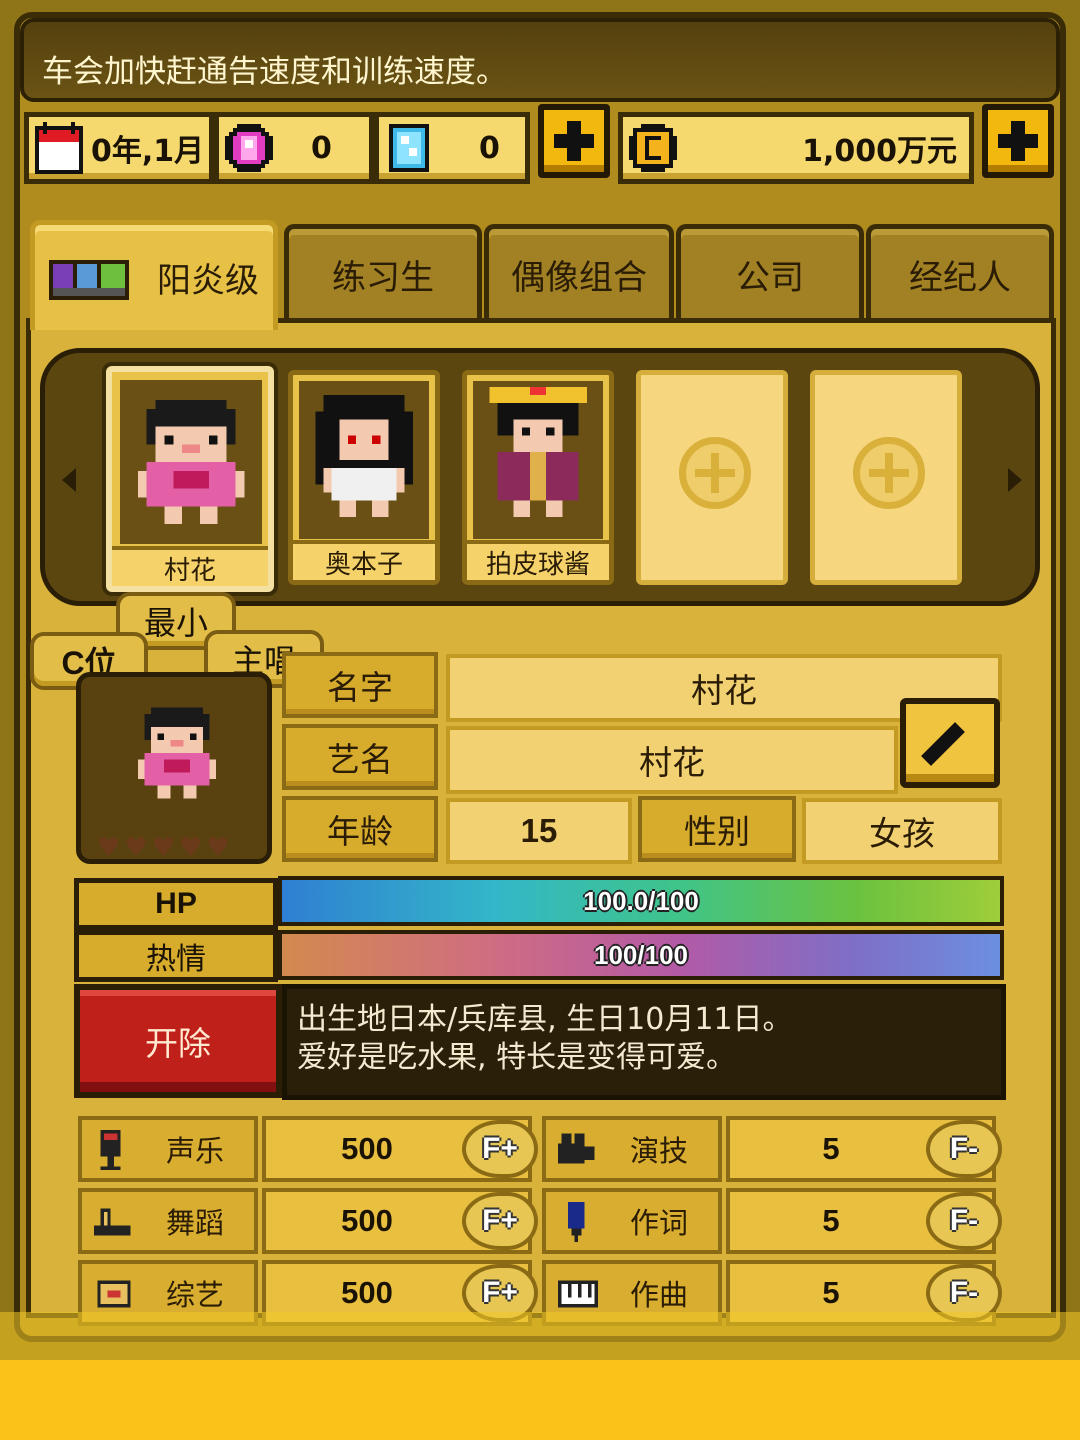 The image size is (1080, 1440). I want to click on money-text: 1,000万元, so click(879, 151).